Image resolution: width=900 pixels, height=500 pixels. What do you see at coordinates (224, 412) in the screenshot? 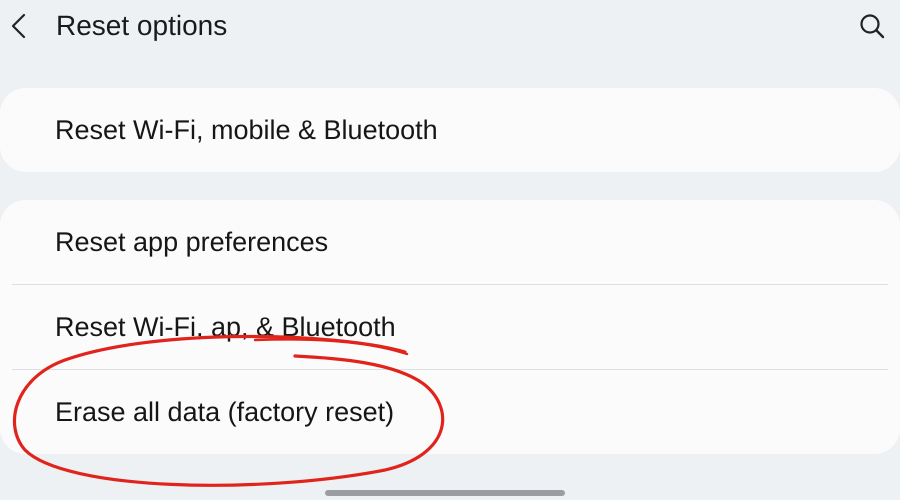
I see `settings-item: Erase all data (factory reset)` at bounding box center [224, 412].